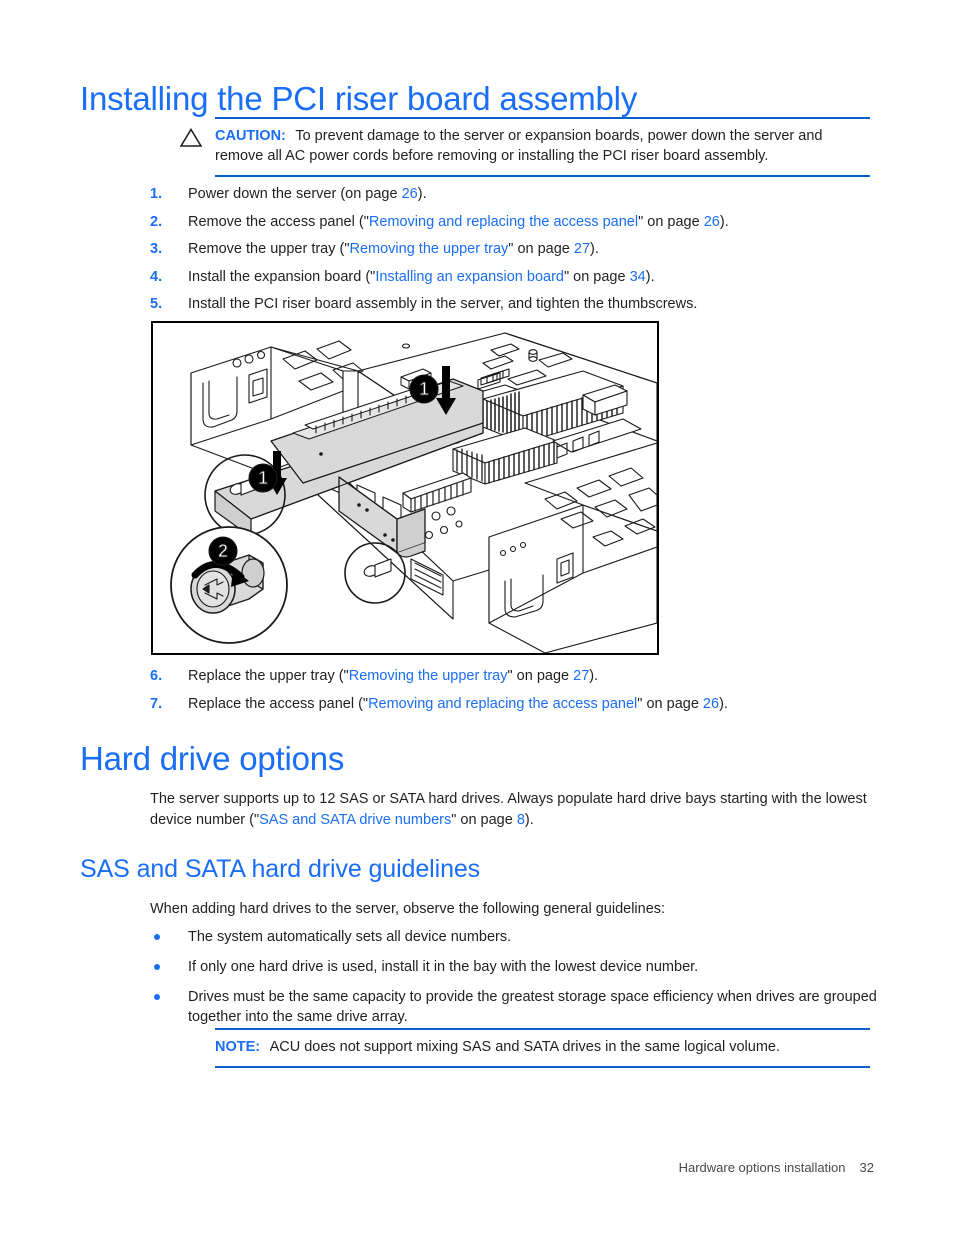  Describe the element at coordinates (295, 194) in the screenshot. I see `text-run: Power down the server (on page` at that location.